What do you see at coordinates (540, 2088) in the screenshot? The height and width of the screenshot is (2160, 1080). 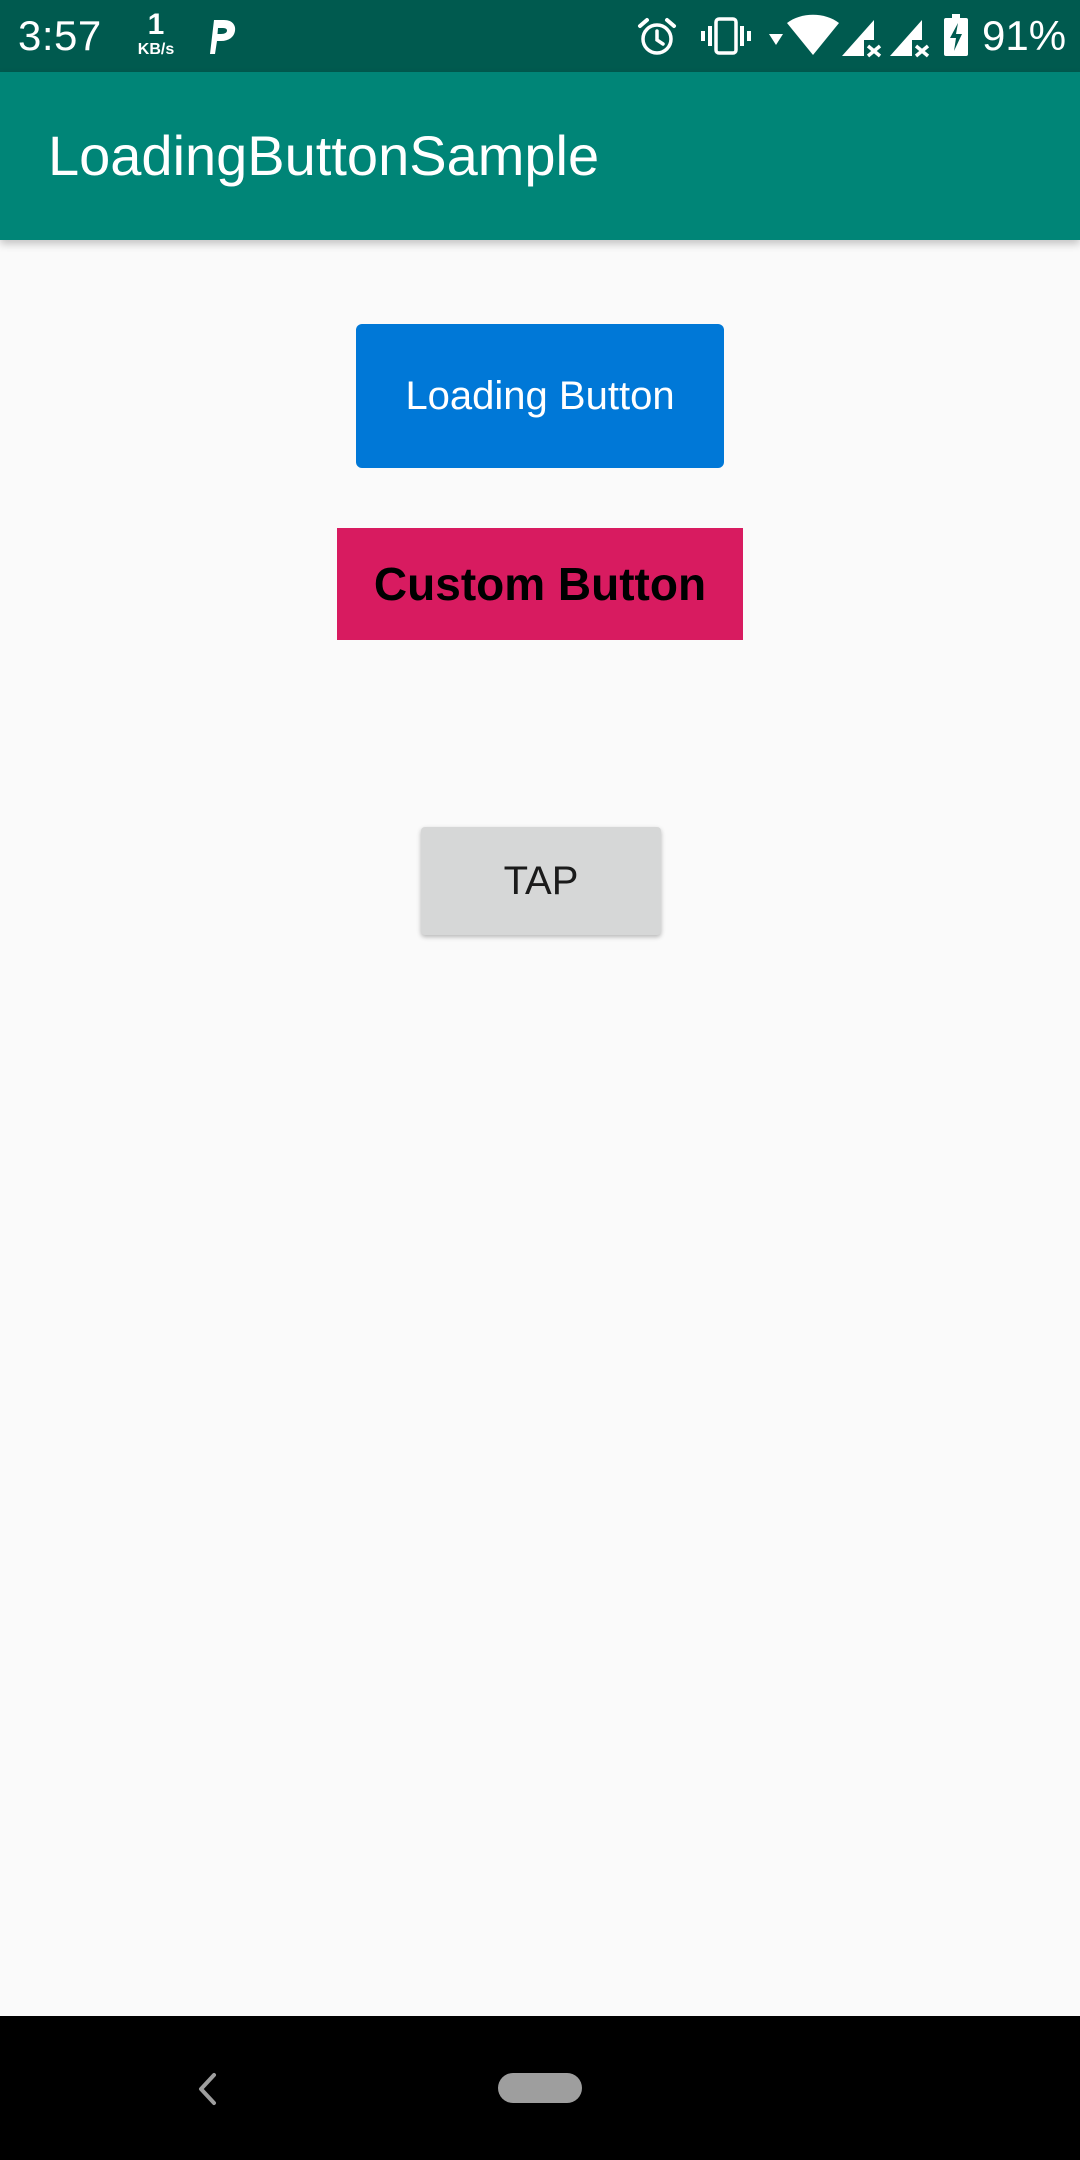 I see `home-pill-icon` at bounding box center [540, 2088].